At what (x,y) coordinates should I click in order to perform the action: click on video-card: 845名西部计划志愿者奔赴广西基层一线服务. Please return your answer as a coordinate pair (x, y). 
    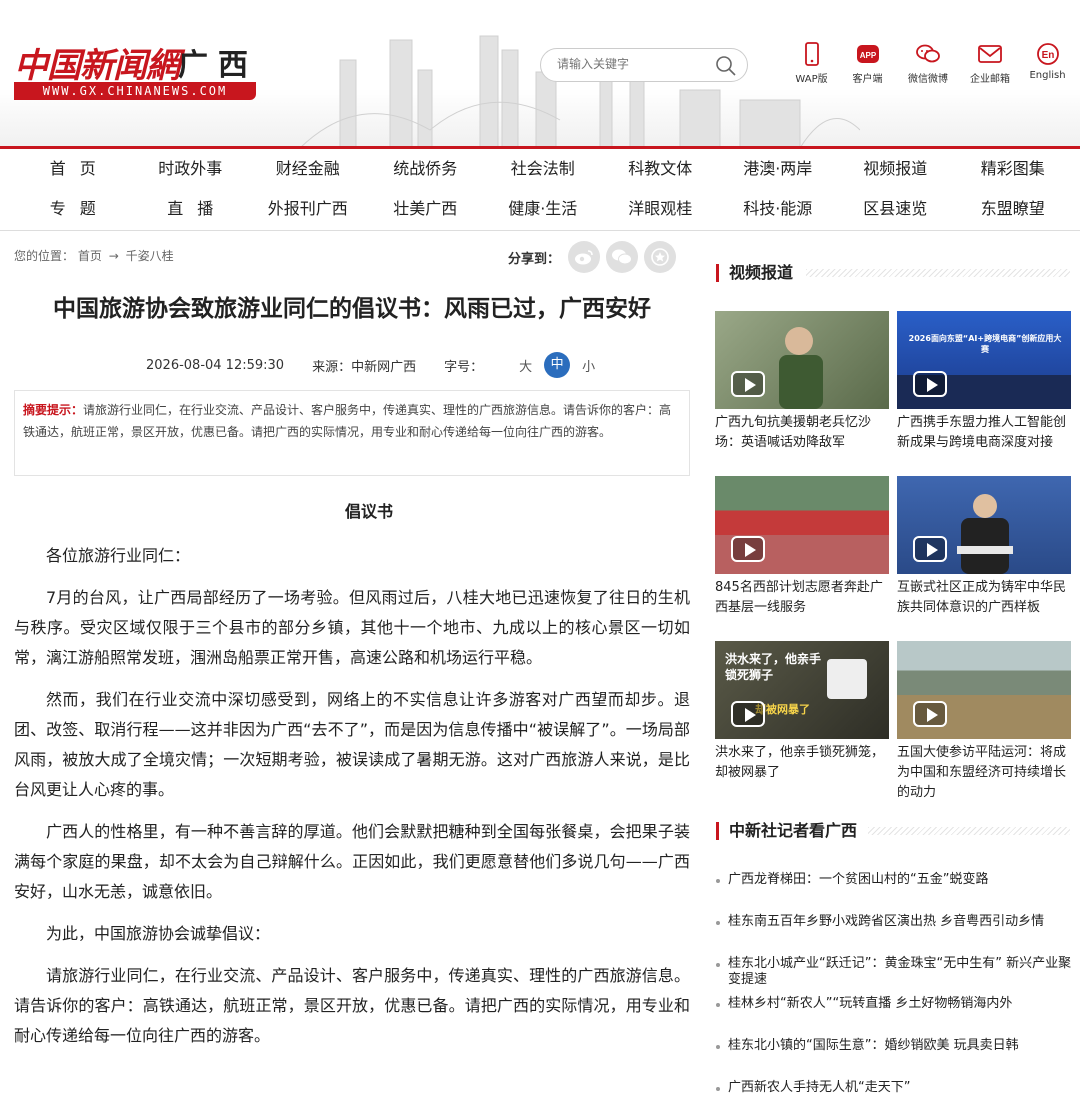
    Looking at the image, I should click on (802, 547).